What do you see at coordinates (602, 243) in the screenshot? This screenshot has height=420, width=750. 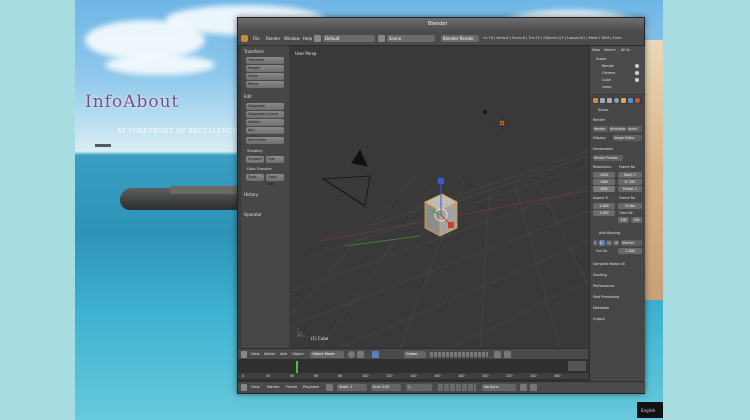 I see `aa-samples-8: 8` at bounding box center [602, 243].